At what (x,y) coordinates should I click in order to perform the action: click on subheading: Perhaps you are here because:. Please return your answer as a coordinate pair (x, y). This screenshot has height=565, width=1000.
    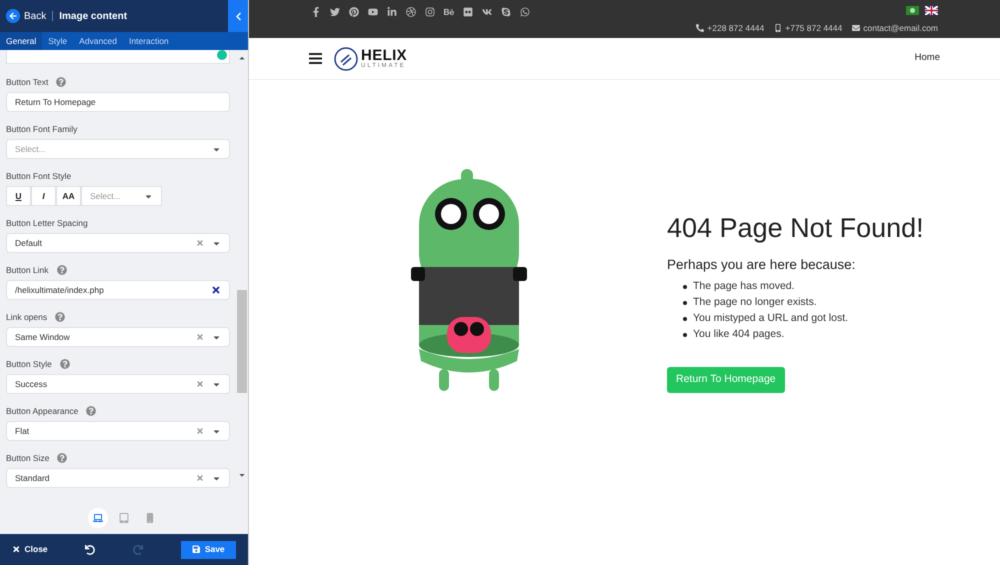
    Looking at the image, I should click on (761, 265).